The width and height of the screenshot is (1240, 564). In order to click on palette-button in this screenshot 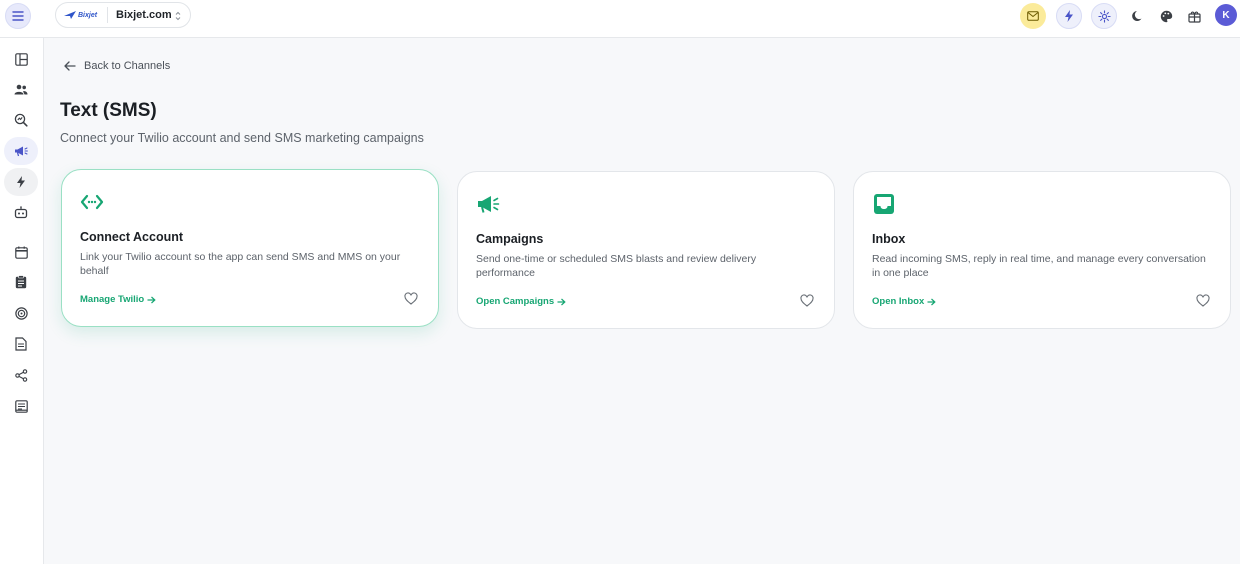, I will do `click(1166, 16)`.